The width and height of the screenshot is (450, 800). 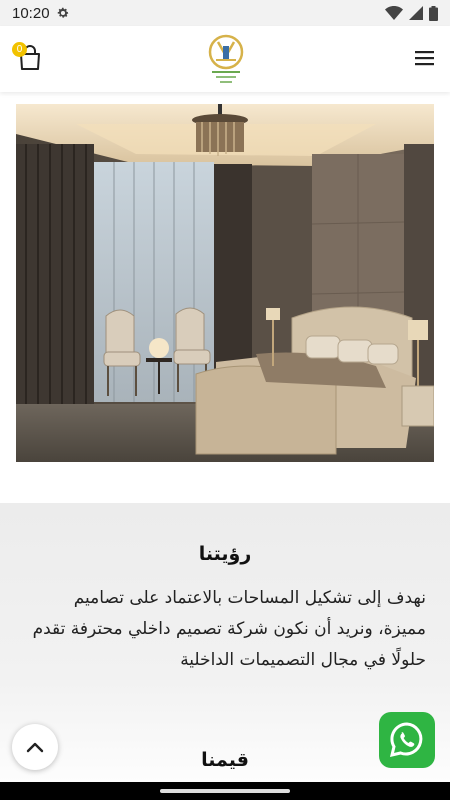 I want to click on logo-emblem, so click(x=226, y=58).